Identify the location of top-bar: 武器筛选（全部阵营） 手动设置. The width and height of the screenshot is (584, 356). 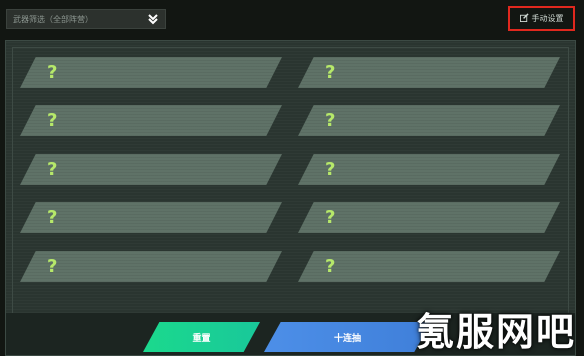
(292, 19).